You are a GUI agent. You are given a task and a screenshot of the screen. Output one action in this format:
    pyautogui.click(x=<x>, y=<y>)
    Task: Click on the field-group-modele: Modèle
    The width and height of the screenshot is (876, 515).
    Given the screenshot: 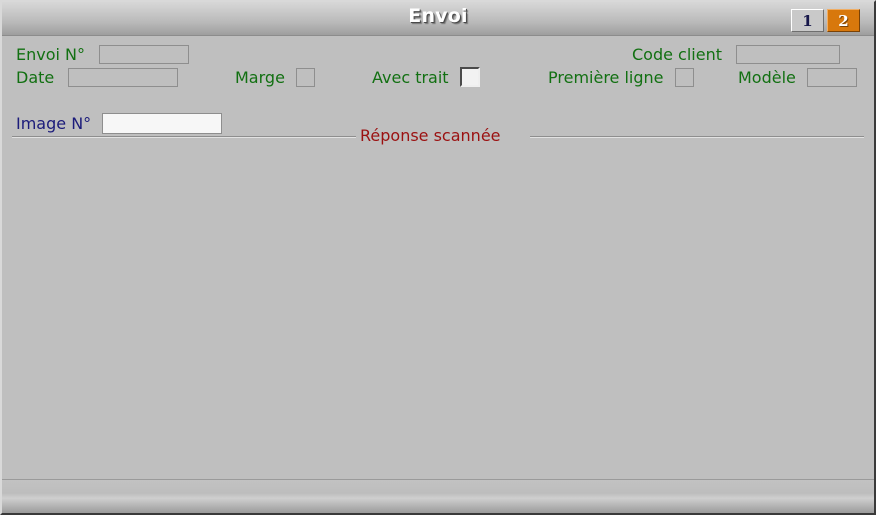 What is the action you would take?
    pyautogui.click(x=797, y=77)
    